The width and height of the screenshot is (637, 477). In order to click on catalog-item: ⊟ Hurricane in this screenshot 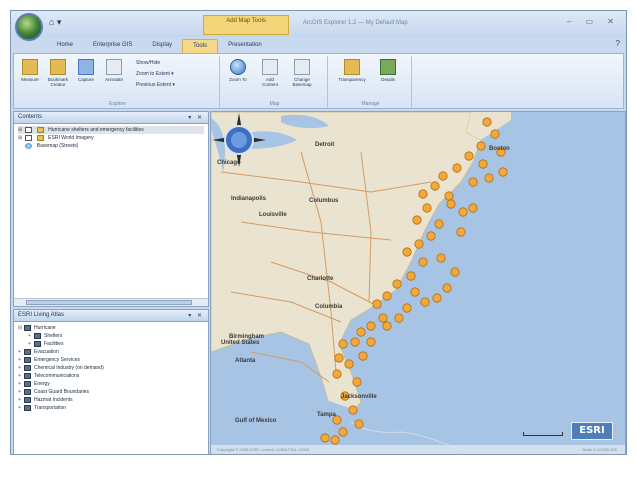, I will do `click(111, 328)`.